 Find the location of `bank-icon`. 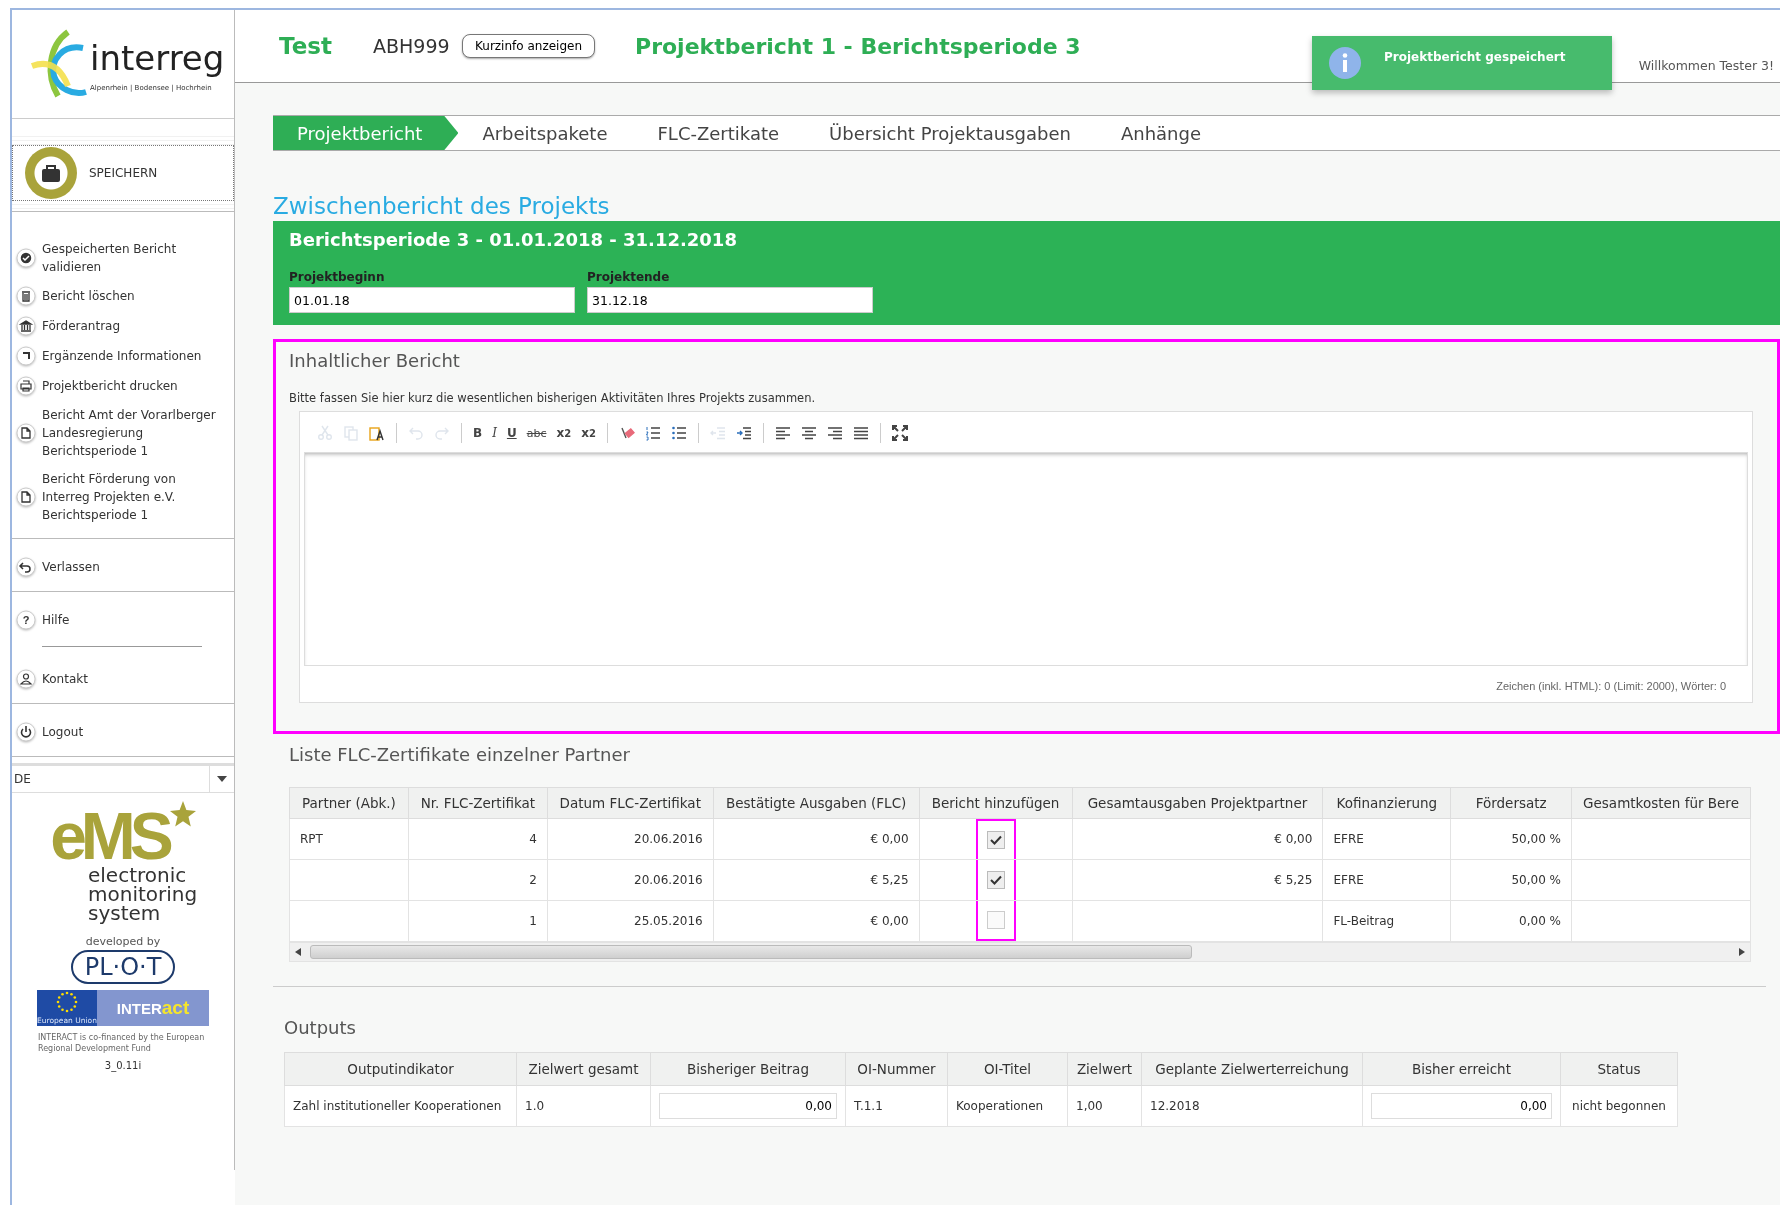

bank-icon is located at coordinates (26, 326).